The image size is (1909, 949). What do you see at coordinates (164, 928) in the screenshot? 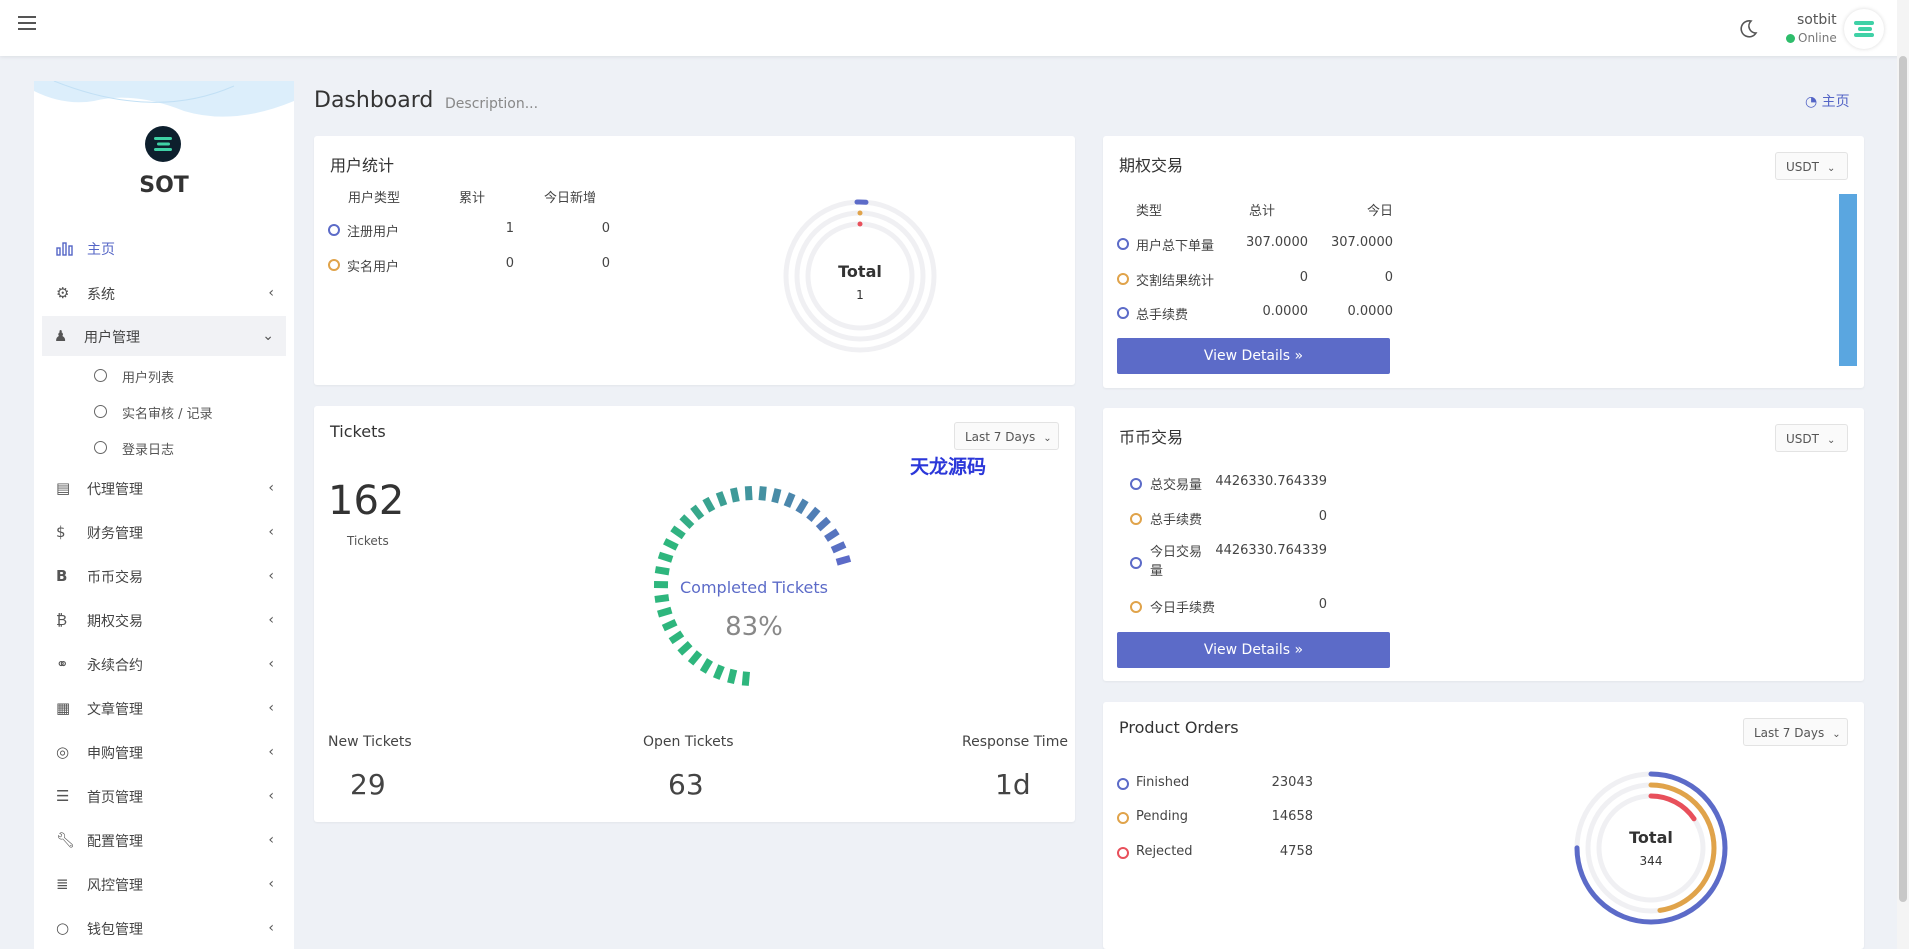
I see `sidebar-item-wallet: ○ 钱包管理 ‹` at bounding box center [164, 928].